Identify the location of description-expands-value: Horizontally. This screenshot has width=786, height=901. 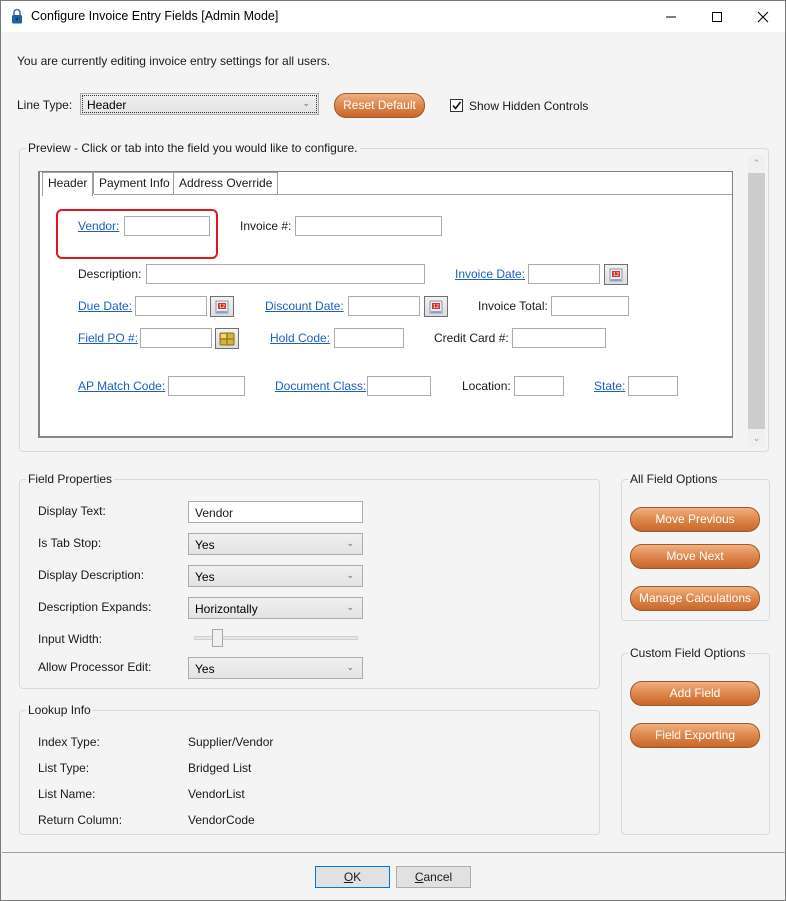
(226, 609).